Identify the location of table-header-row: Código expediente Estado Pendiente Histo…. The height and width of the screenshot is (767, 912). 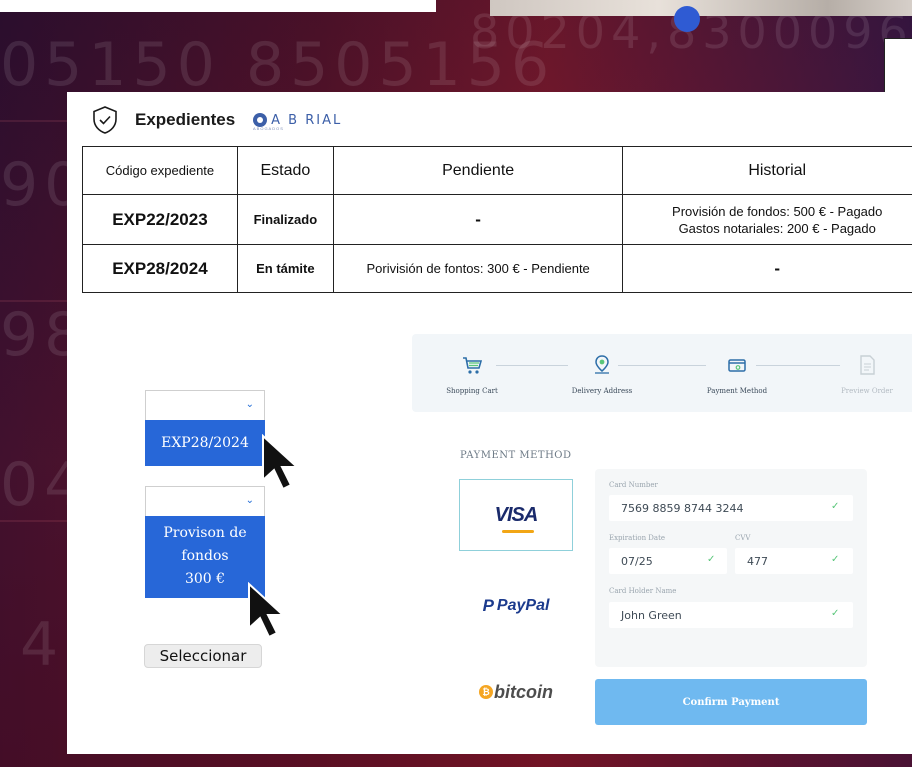
(497, 170).